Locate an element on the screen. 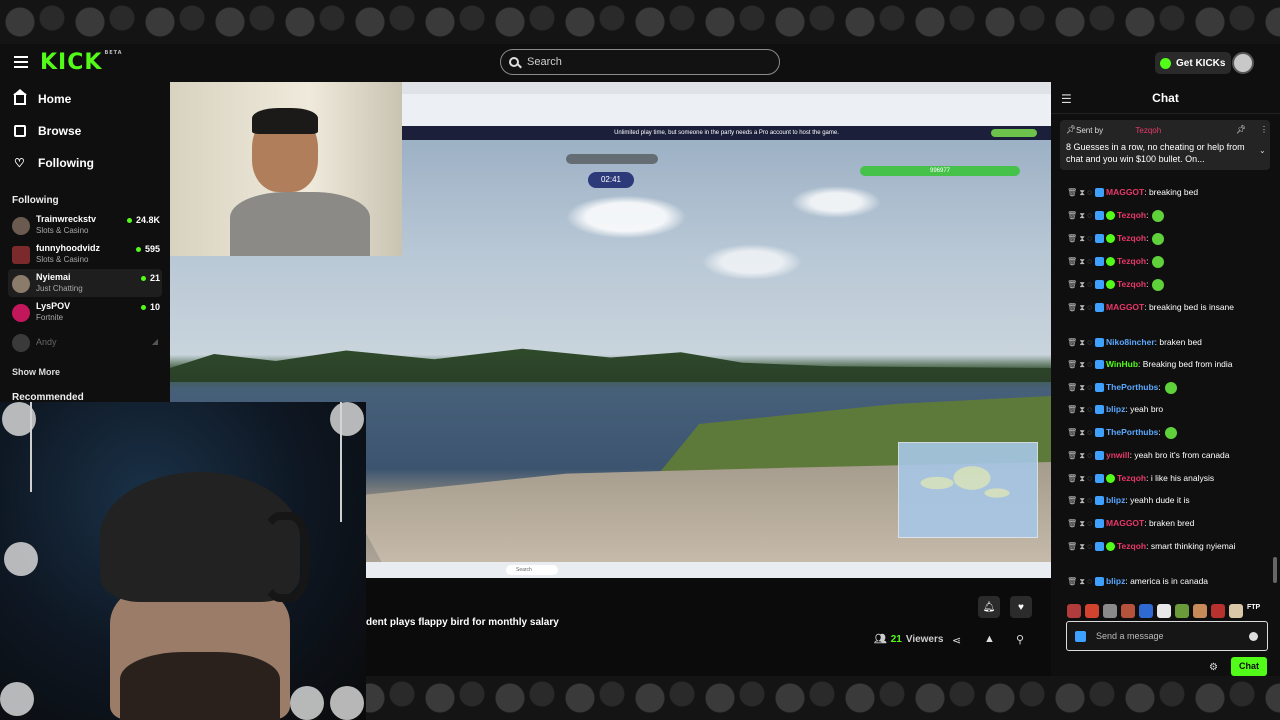 The image size is (1280, 720). verified-badge-icon is located at coordinates (1110, 285).